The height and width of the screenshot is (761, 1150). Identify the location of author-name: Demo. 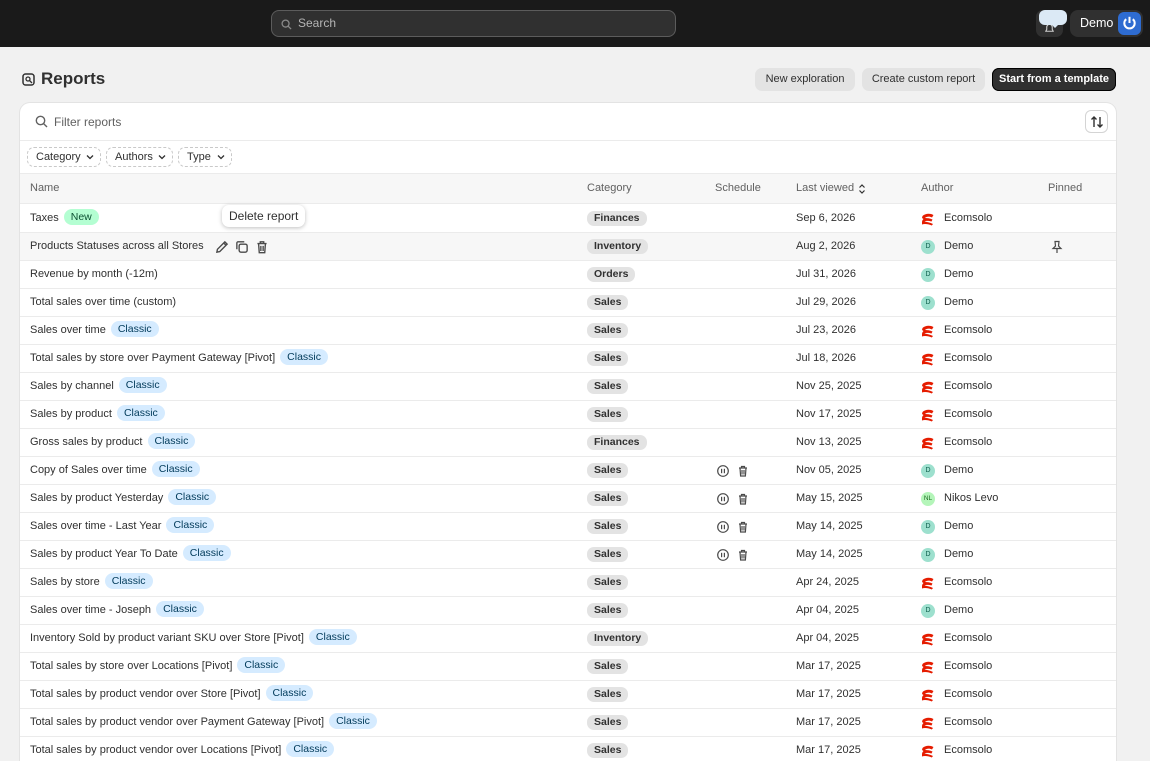
(959, 470).